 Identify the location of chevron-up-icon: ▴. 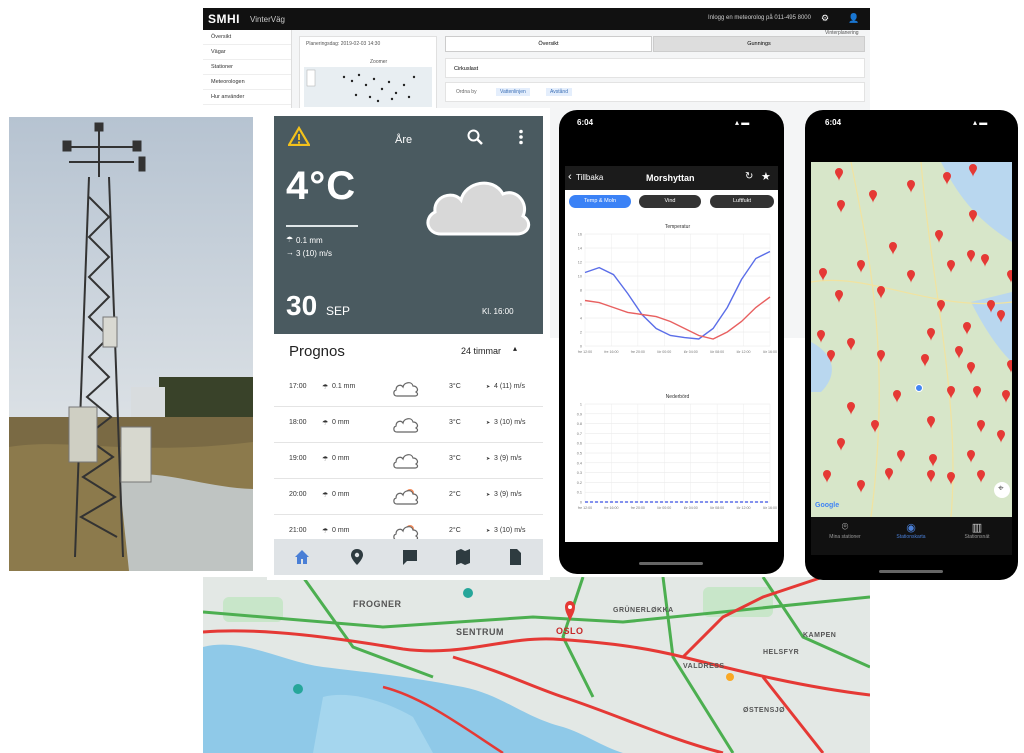
(515, 348).